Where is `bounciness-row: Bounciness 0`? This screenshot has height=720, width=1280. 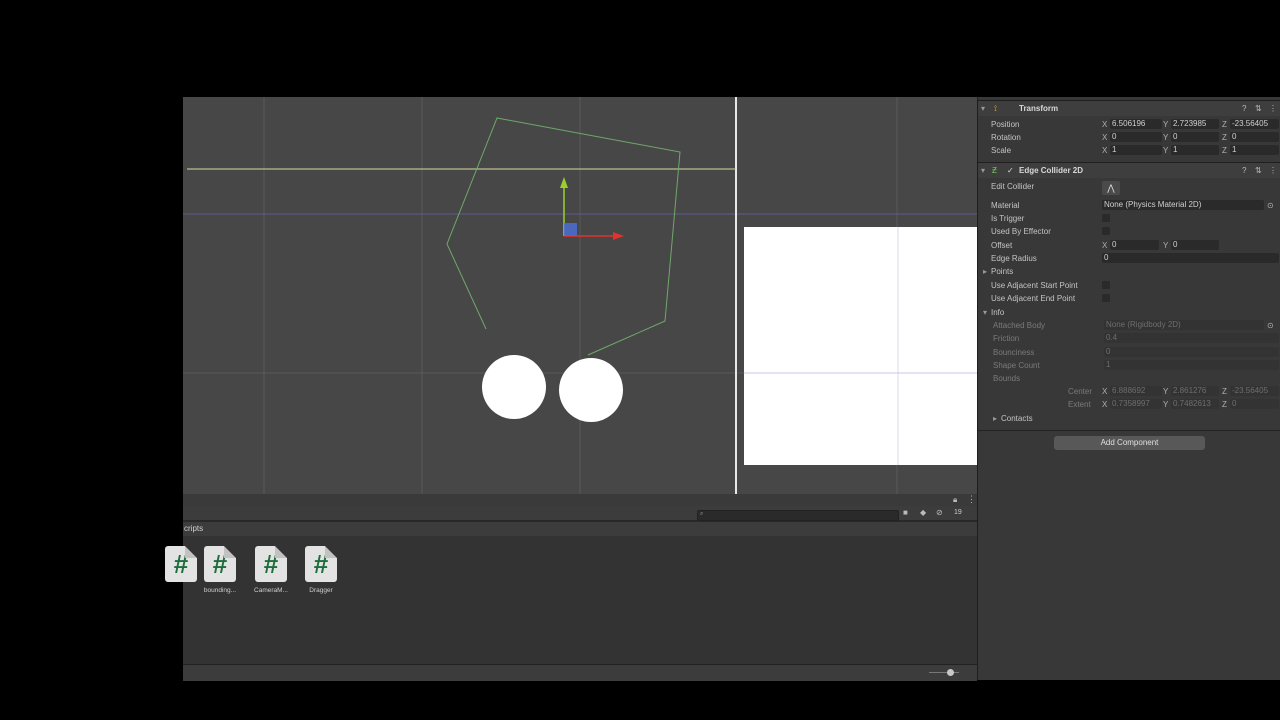 bounciness-row: Bounciness 0 is located at coordinates (1129, 352).